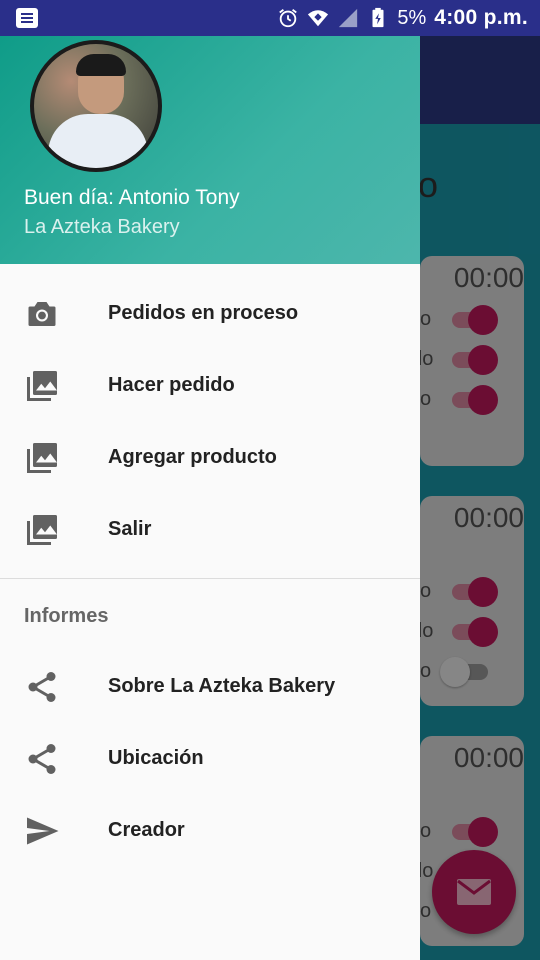 The height and width of the screenshot is (960, 540). What do you see at coordinates (318, 18) in the screenshot?
I see `wifi-icon` at bounding box center [318, 18].